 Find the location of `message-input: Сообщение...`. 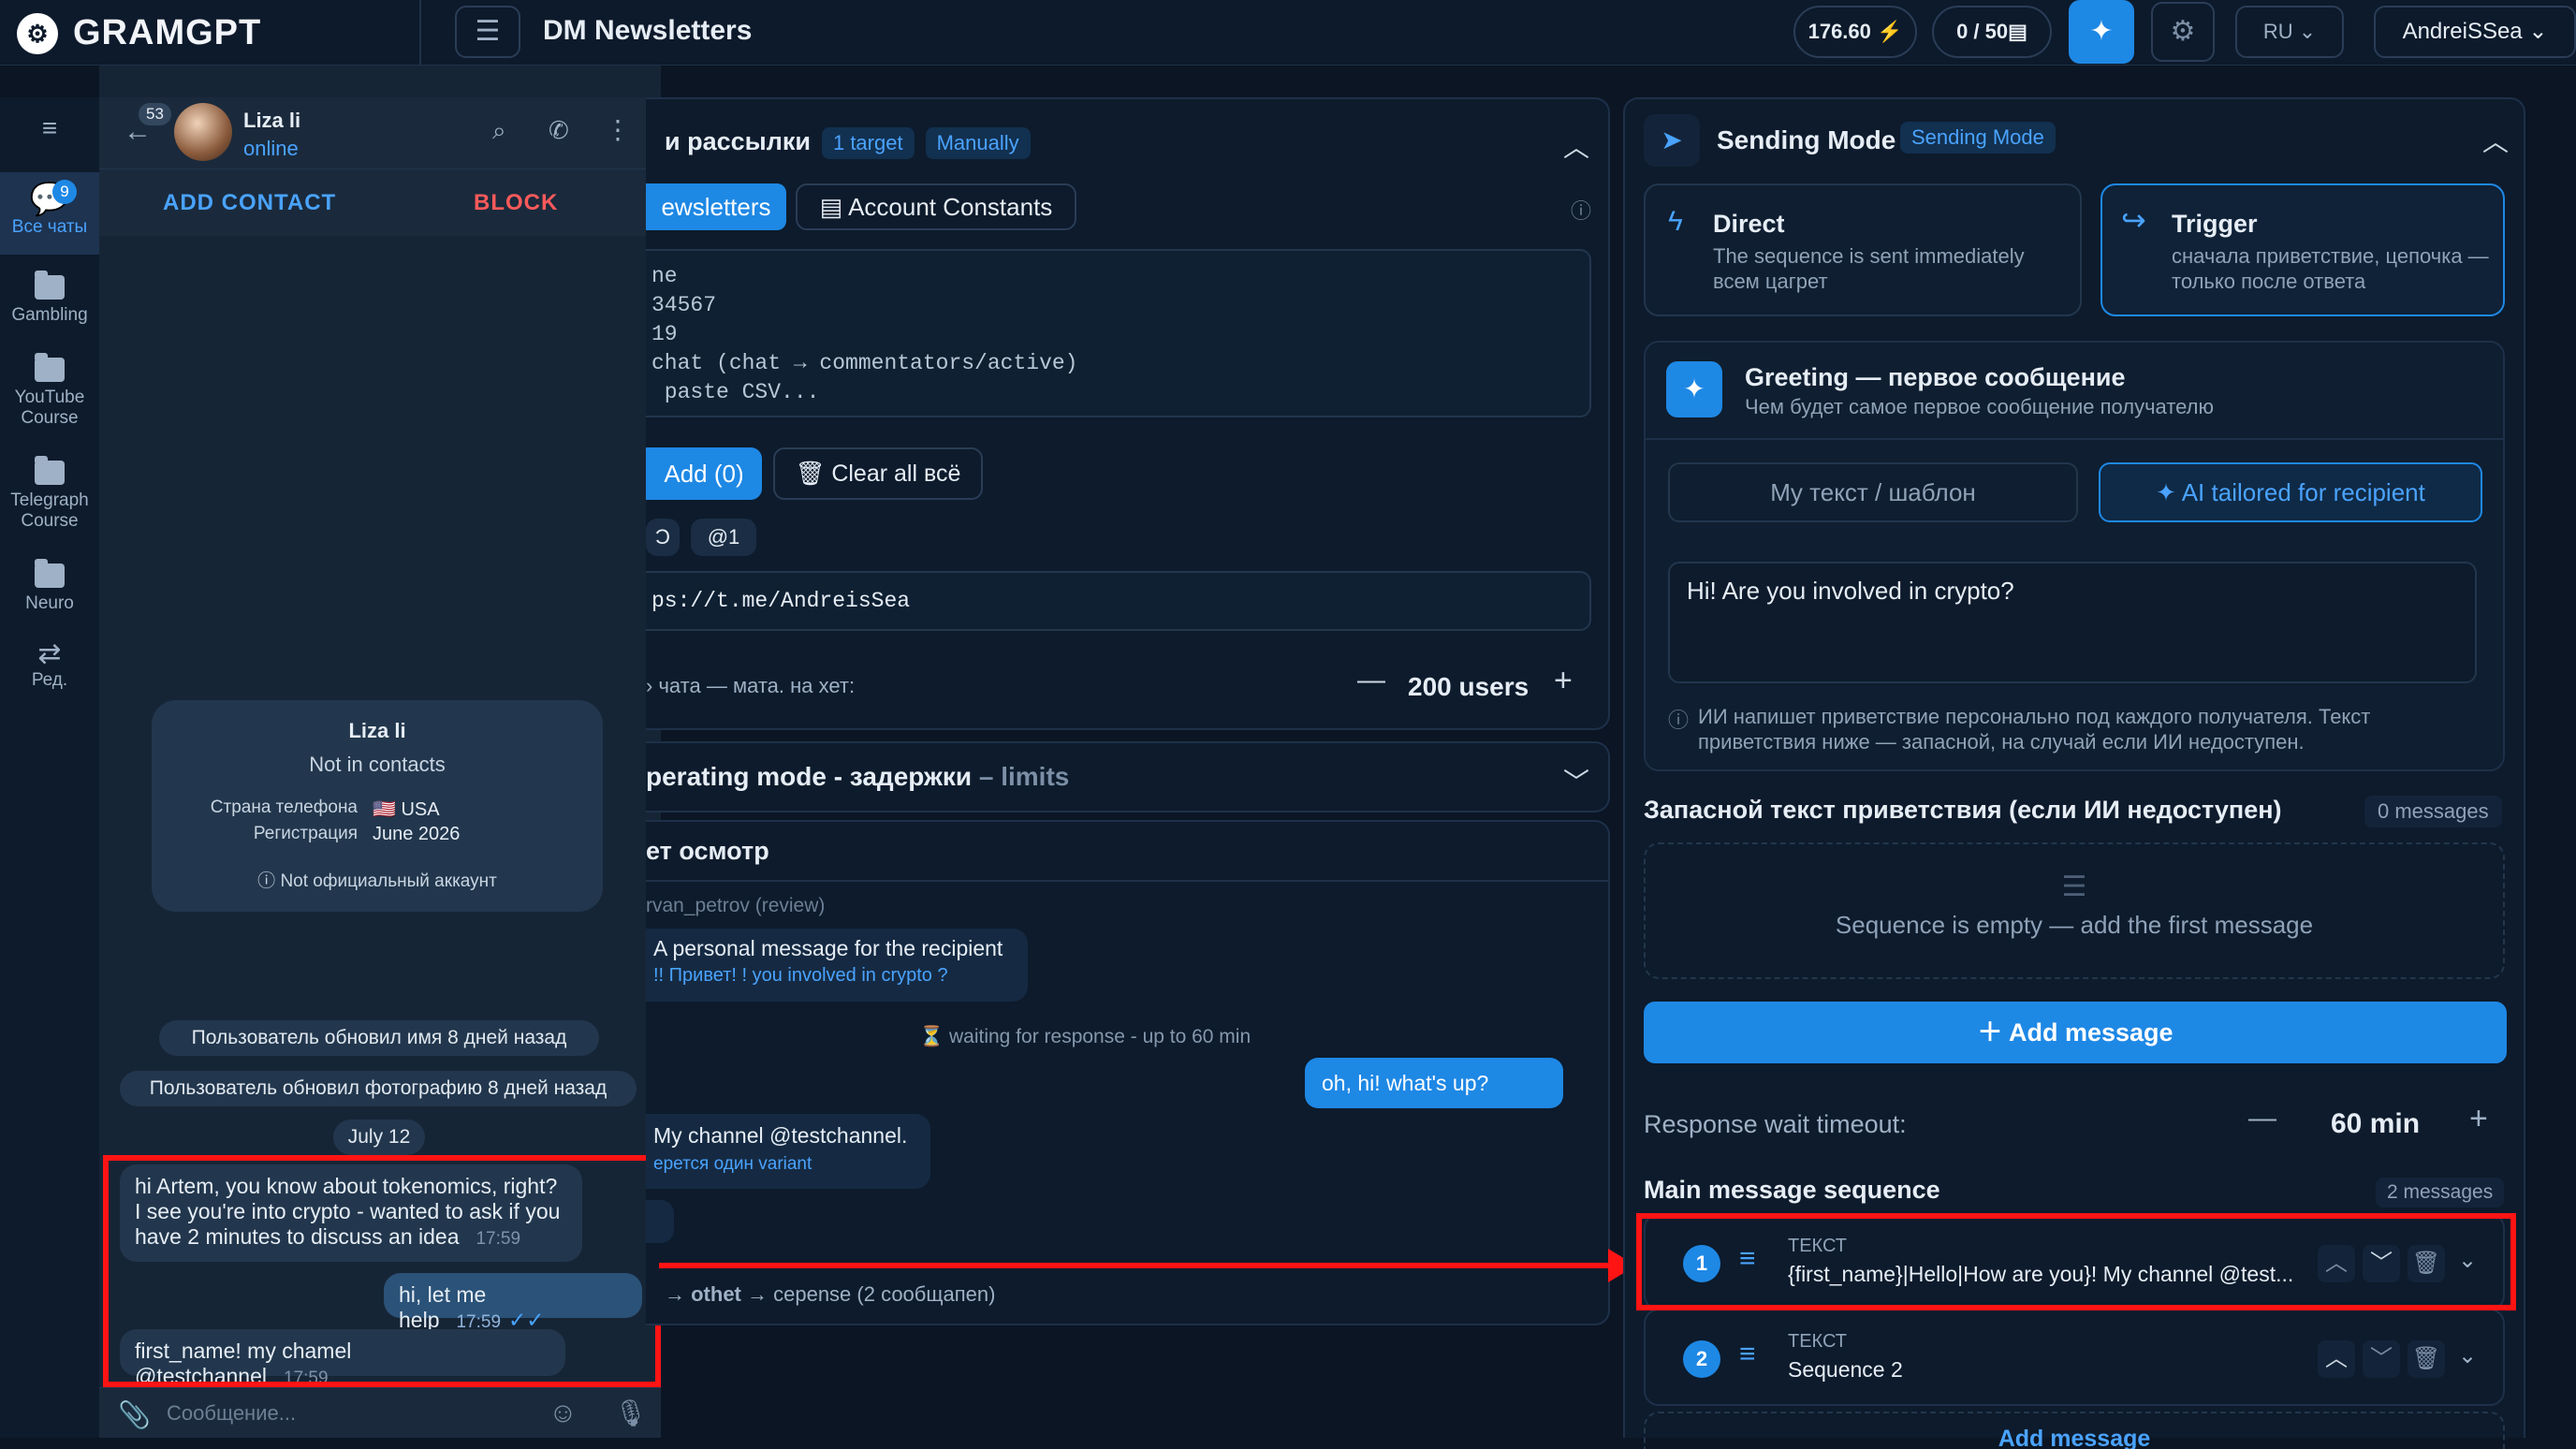

message-input: Сообщение... is located at coordinates (231, 1413).